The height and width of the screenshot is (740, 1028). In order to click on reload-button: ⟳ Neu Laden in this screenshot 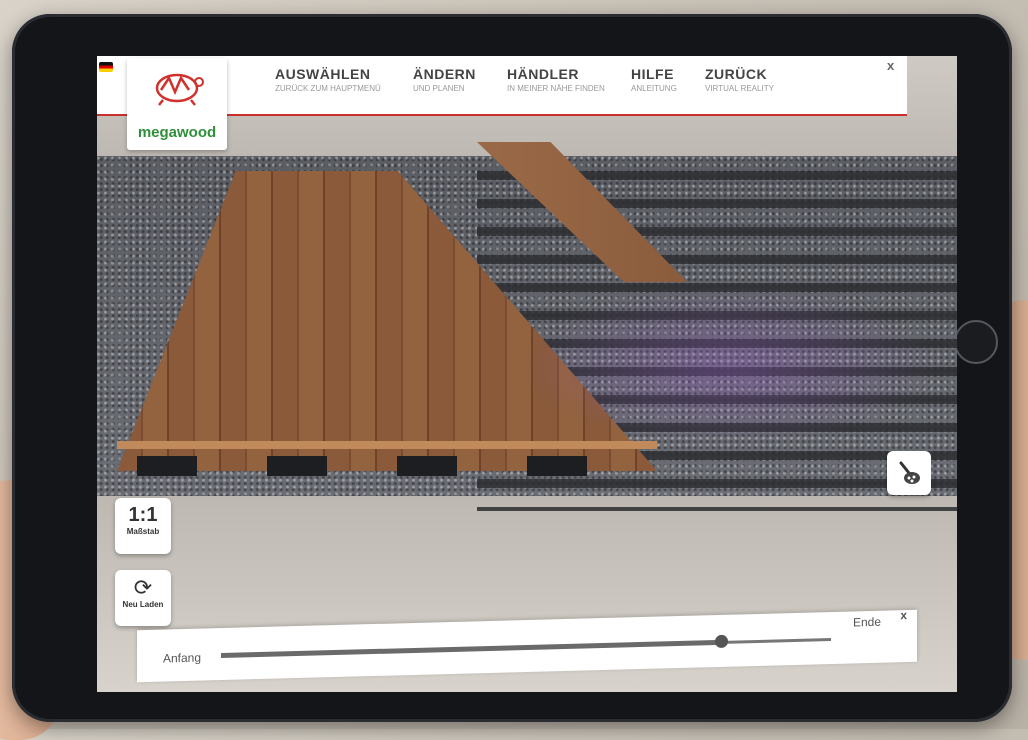, I will do `click(143, 598)`.